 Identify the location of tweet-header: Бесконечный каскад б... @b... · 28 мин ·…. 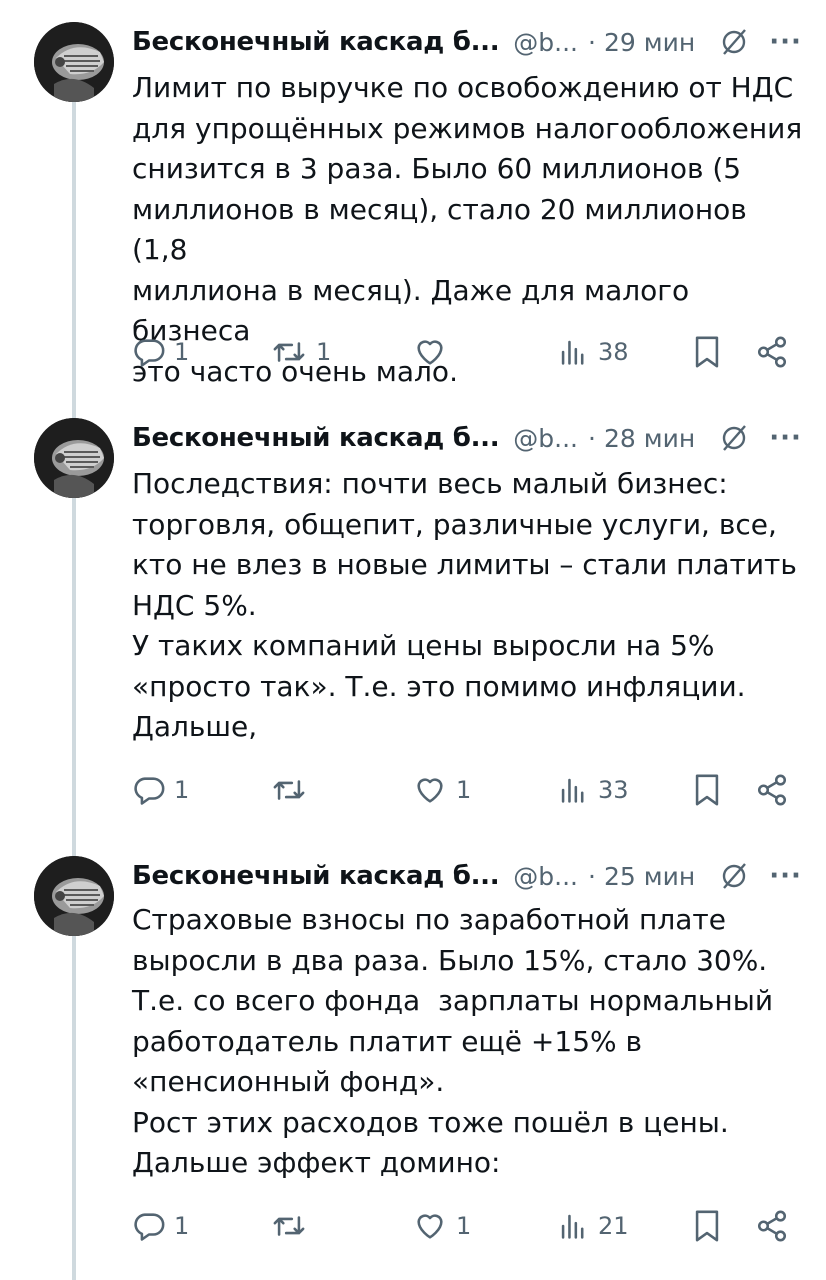
(469, 438).